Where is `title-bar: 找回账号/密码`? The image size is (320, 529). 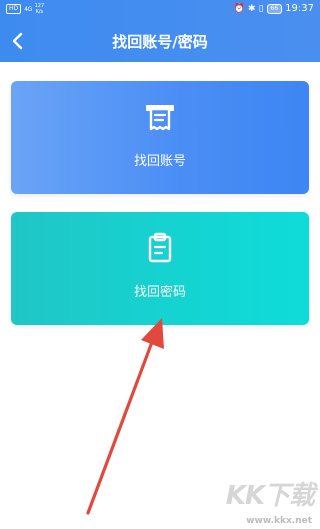
title-bar: 找回账号/密码 is located at coordinates (160, 41).